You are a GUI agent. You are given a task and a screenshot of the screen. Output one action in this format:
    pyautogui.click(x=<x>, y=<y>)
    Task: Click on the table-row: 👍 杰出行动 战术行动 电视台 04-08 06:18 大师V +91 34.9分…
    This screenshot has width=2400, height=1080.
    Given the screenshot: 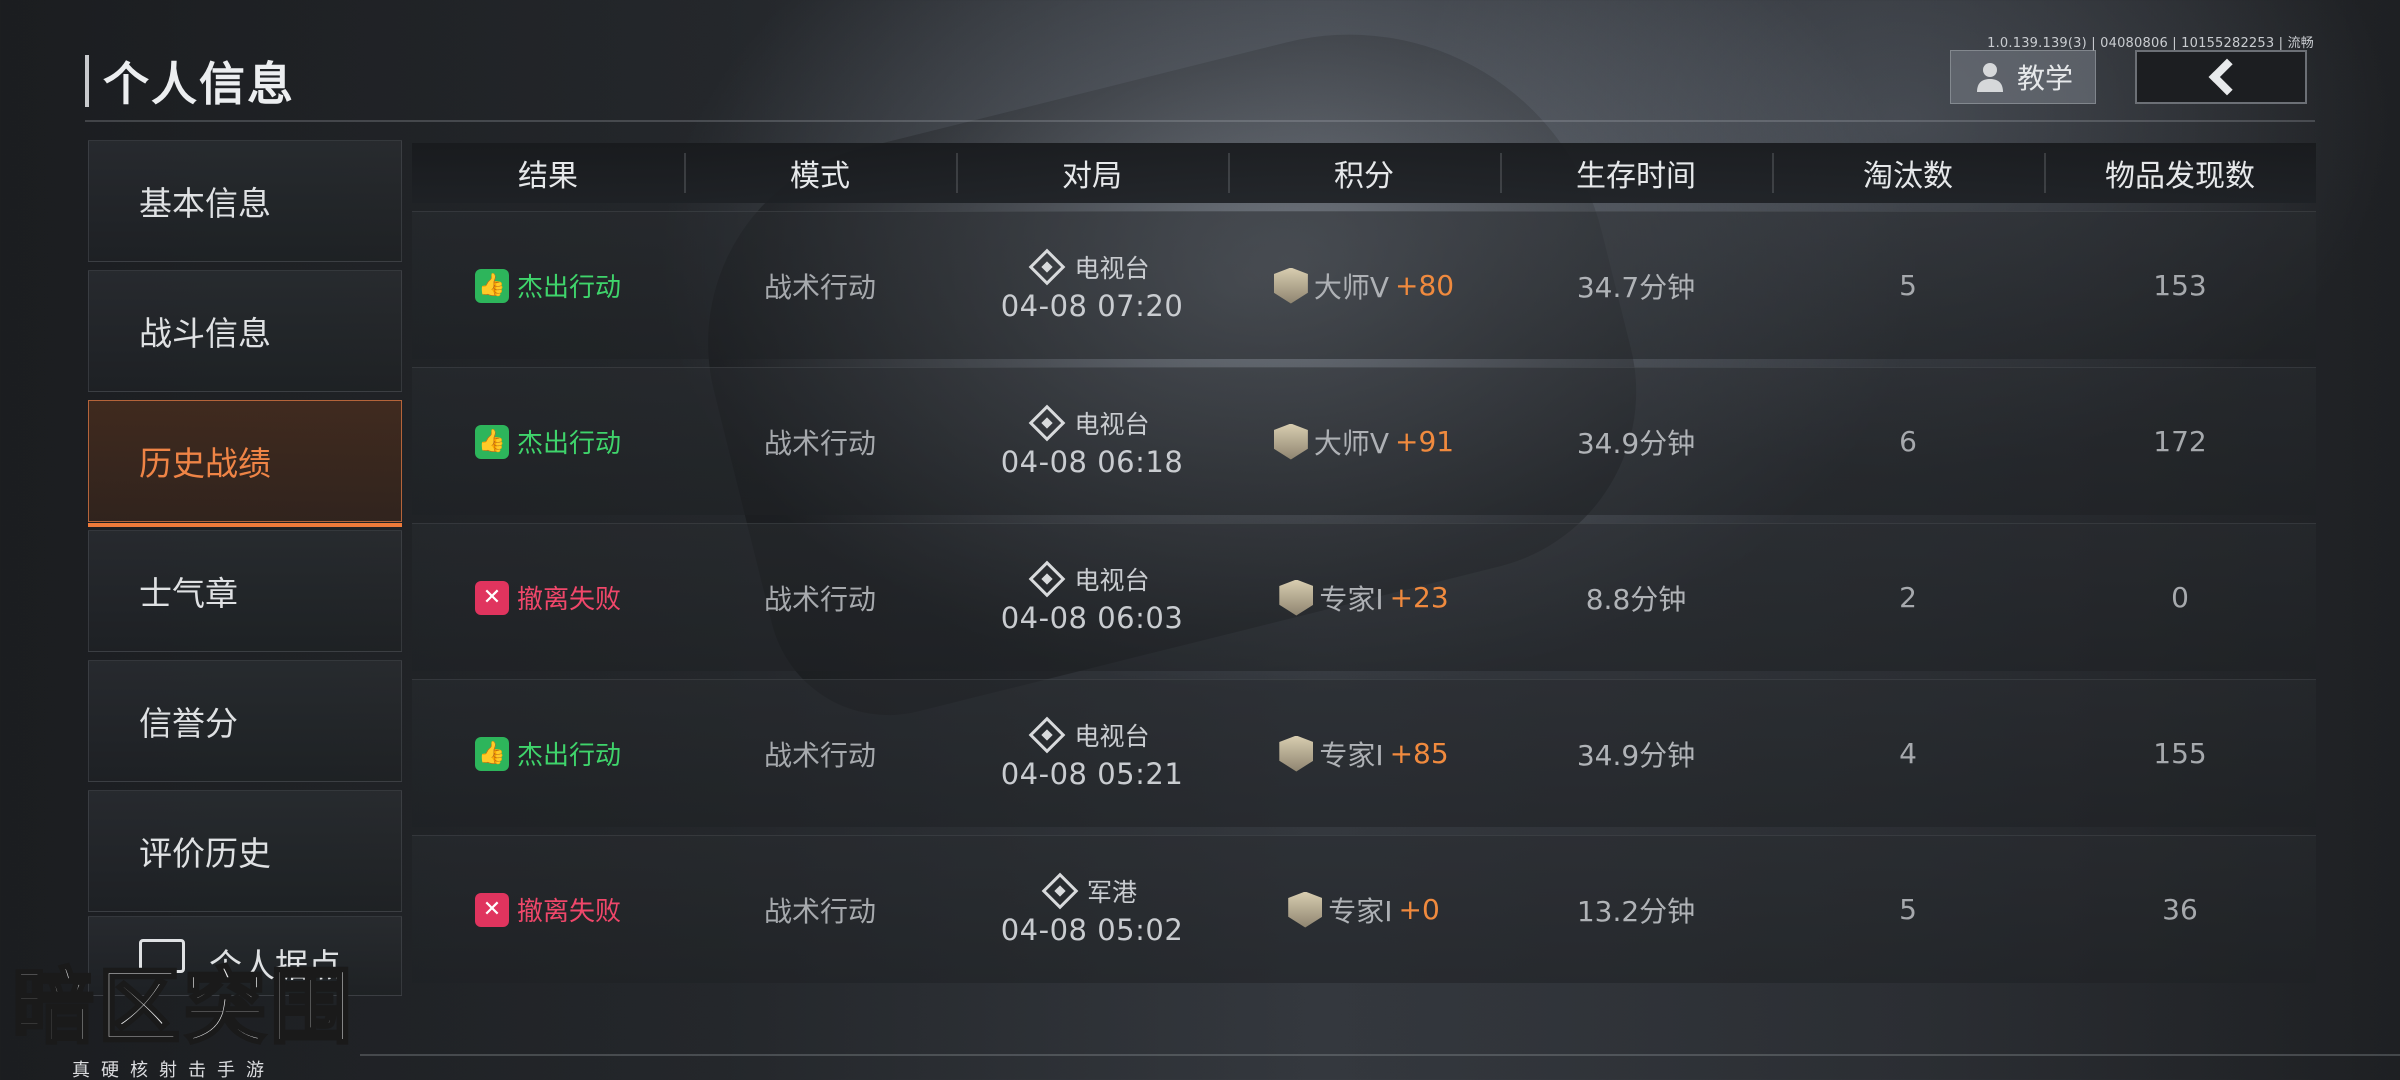 What is the action you would take?
    pyautogui.click(x=1364, y=441)
    